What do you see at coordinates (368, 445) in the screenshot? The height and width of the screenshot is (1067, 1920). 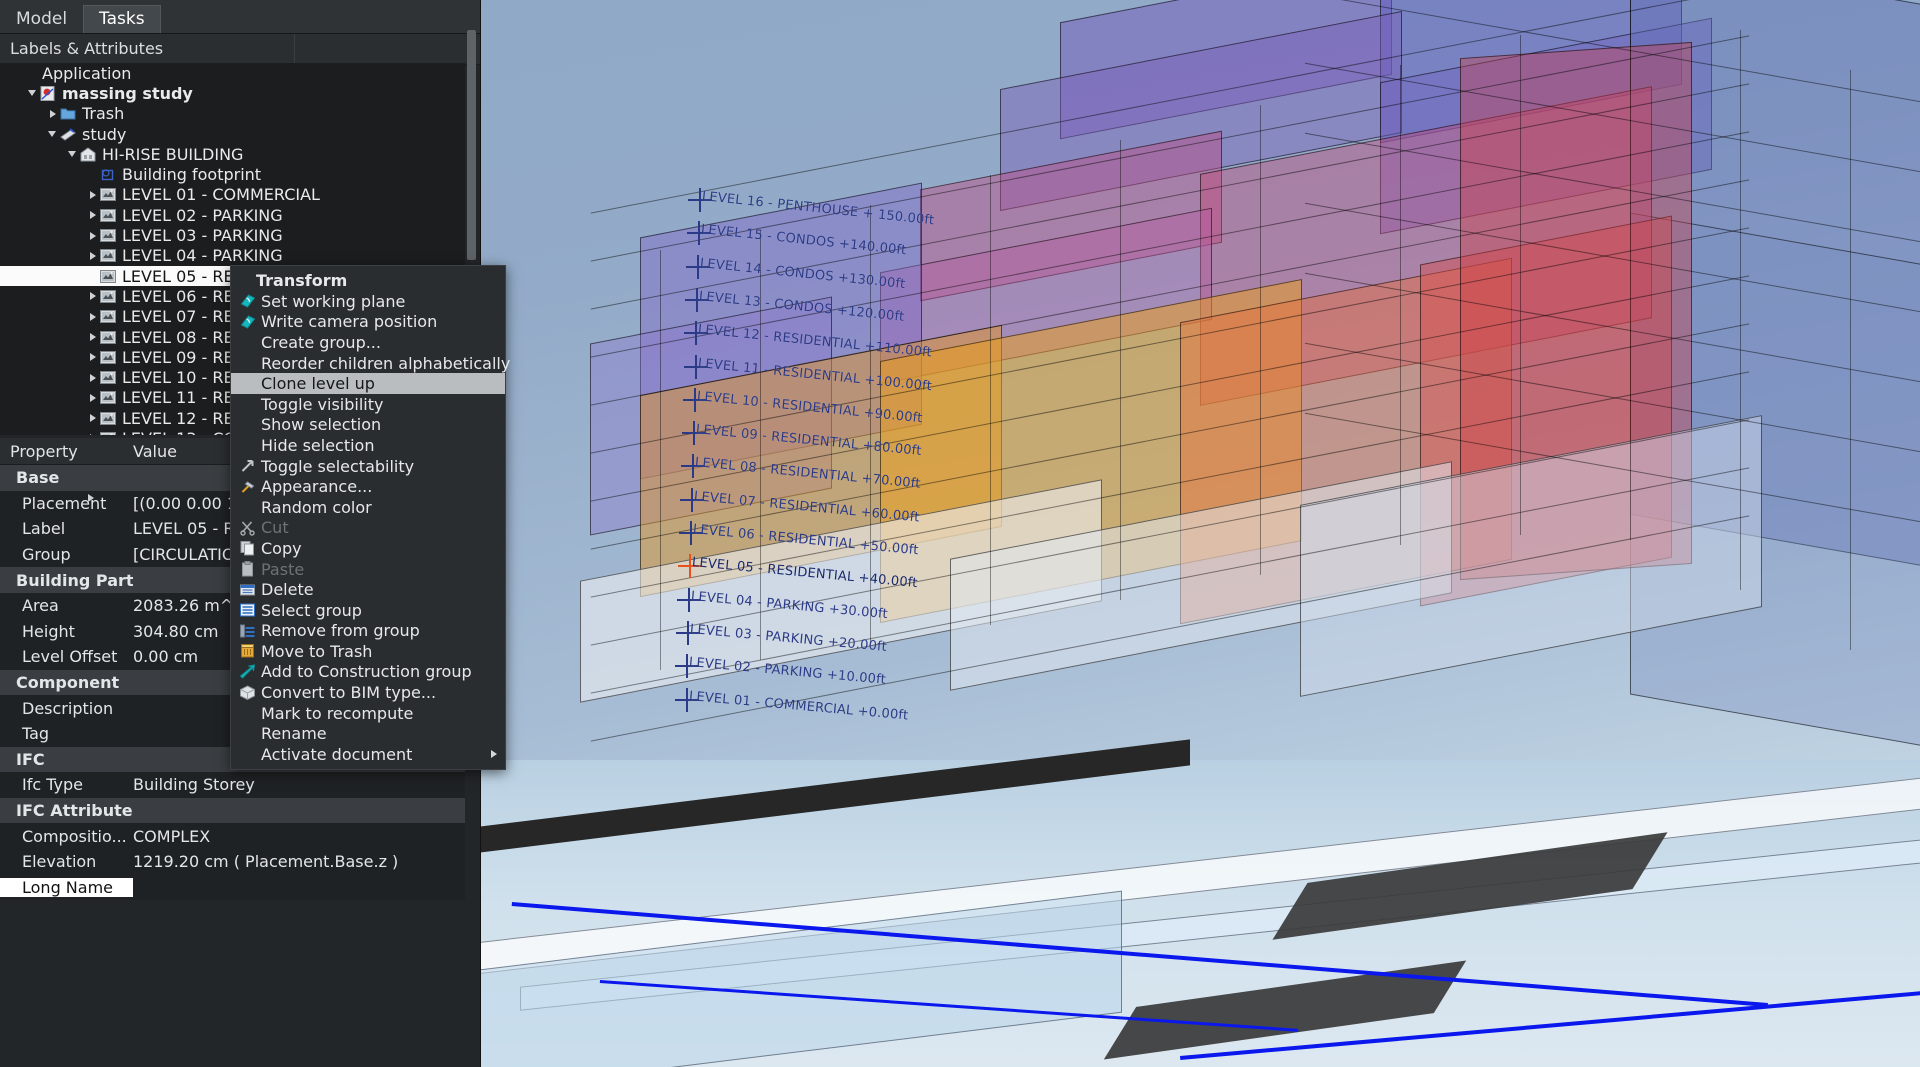 I see `menu-item-hide-selection: Hide selection` at bounding box center [368, 445].